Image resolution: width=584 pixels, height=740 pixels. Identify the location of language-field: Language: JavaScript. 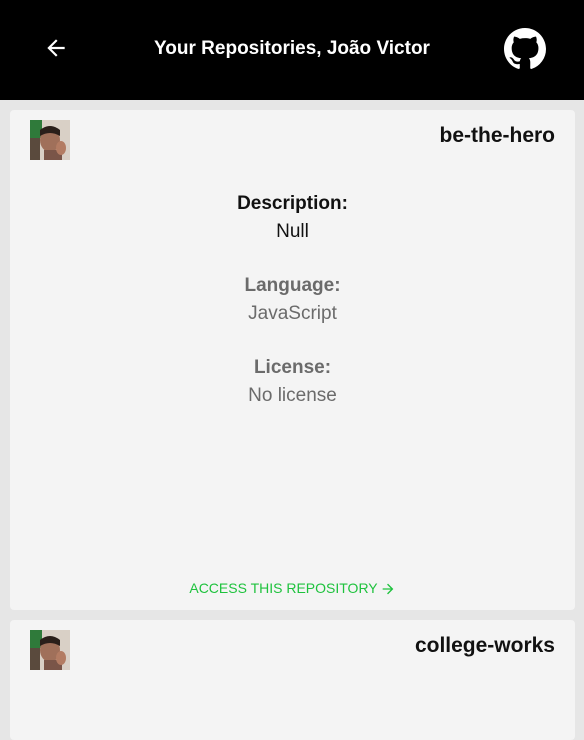
(292, 300).